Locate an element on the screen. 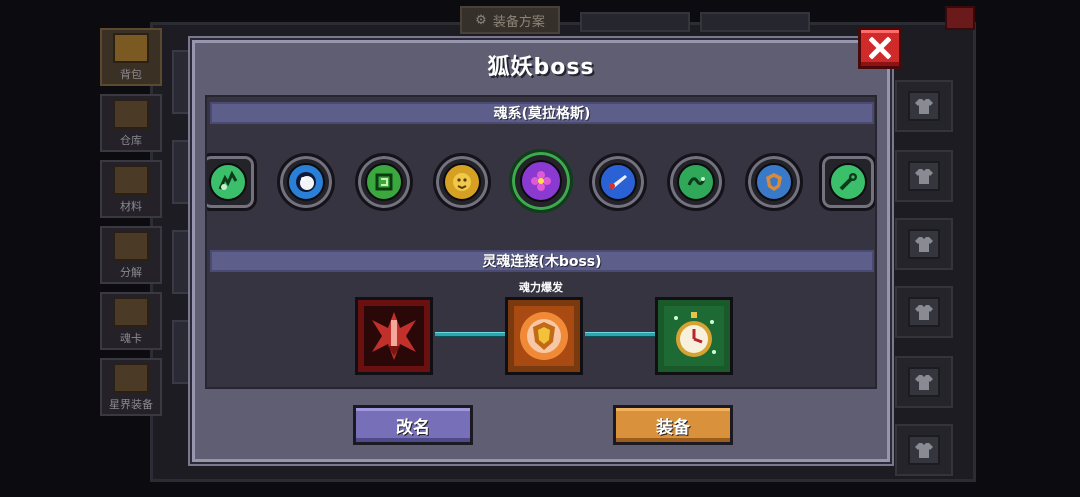  rune-row is located at coordinates (541, 185).